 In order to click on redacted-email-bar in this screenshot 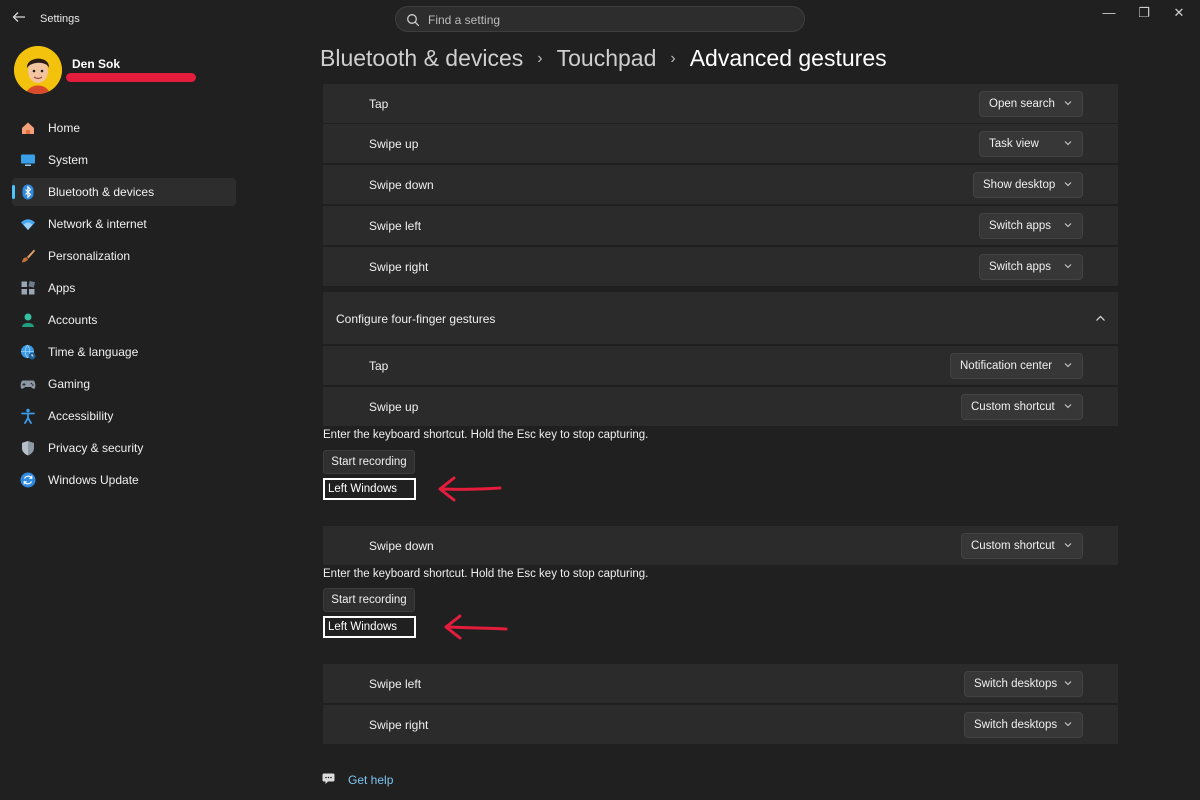, I will do `click(131, 77)`.